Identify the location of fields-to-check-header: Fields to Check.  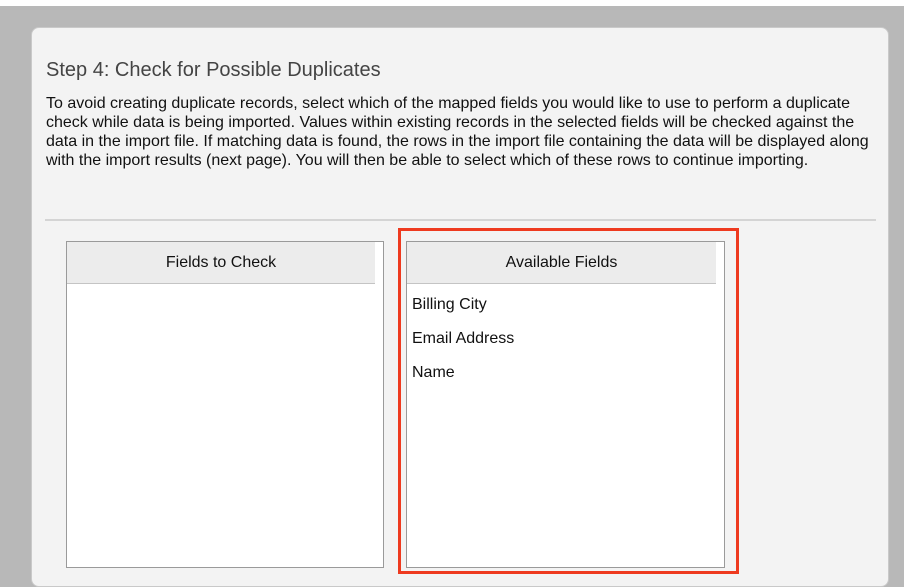
(221, 263).